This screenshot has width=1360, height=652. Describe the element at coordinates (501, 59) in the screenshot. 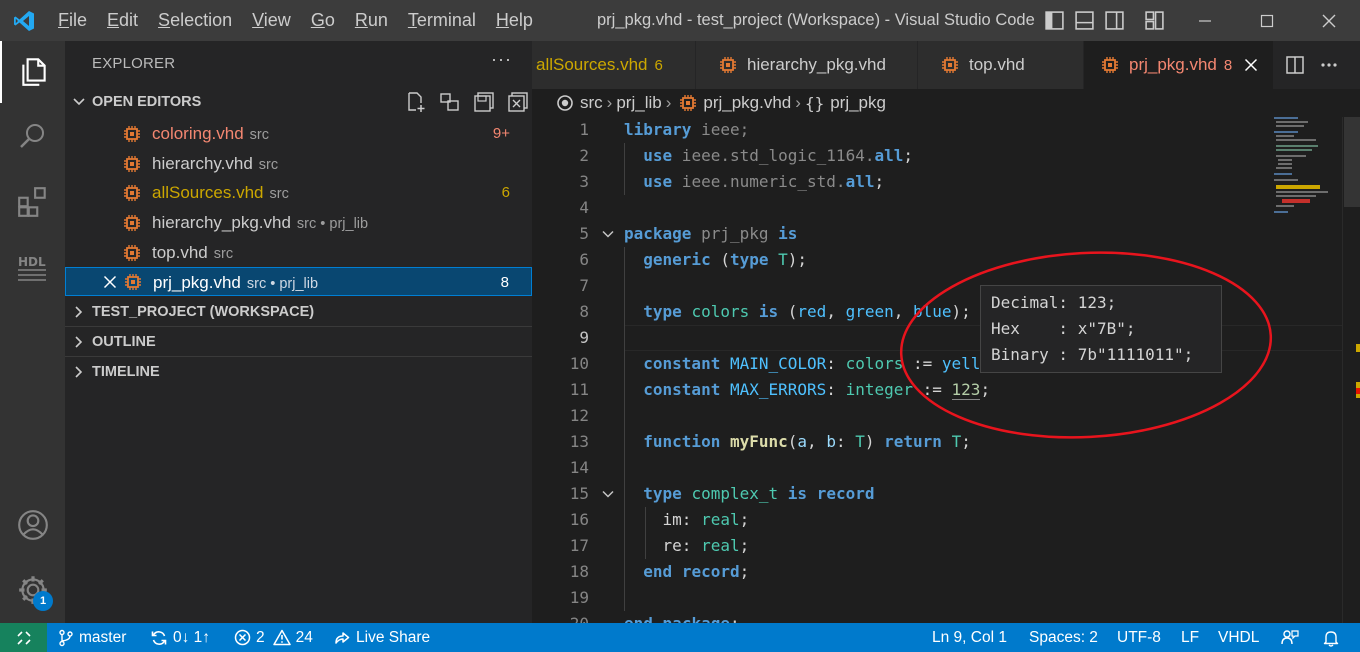

I see `explorer-more-actions-button: ···` at that location.